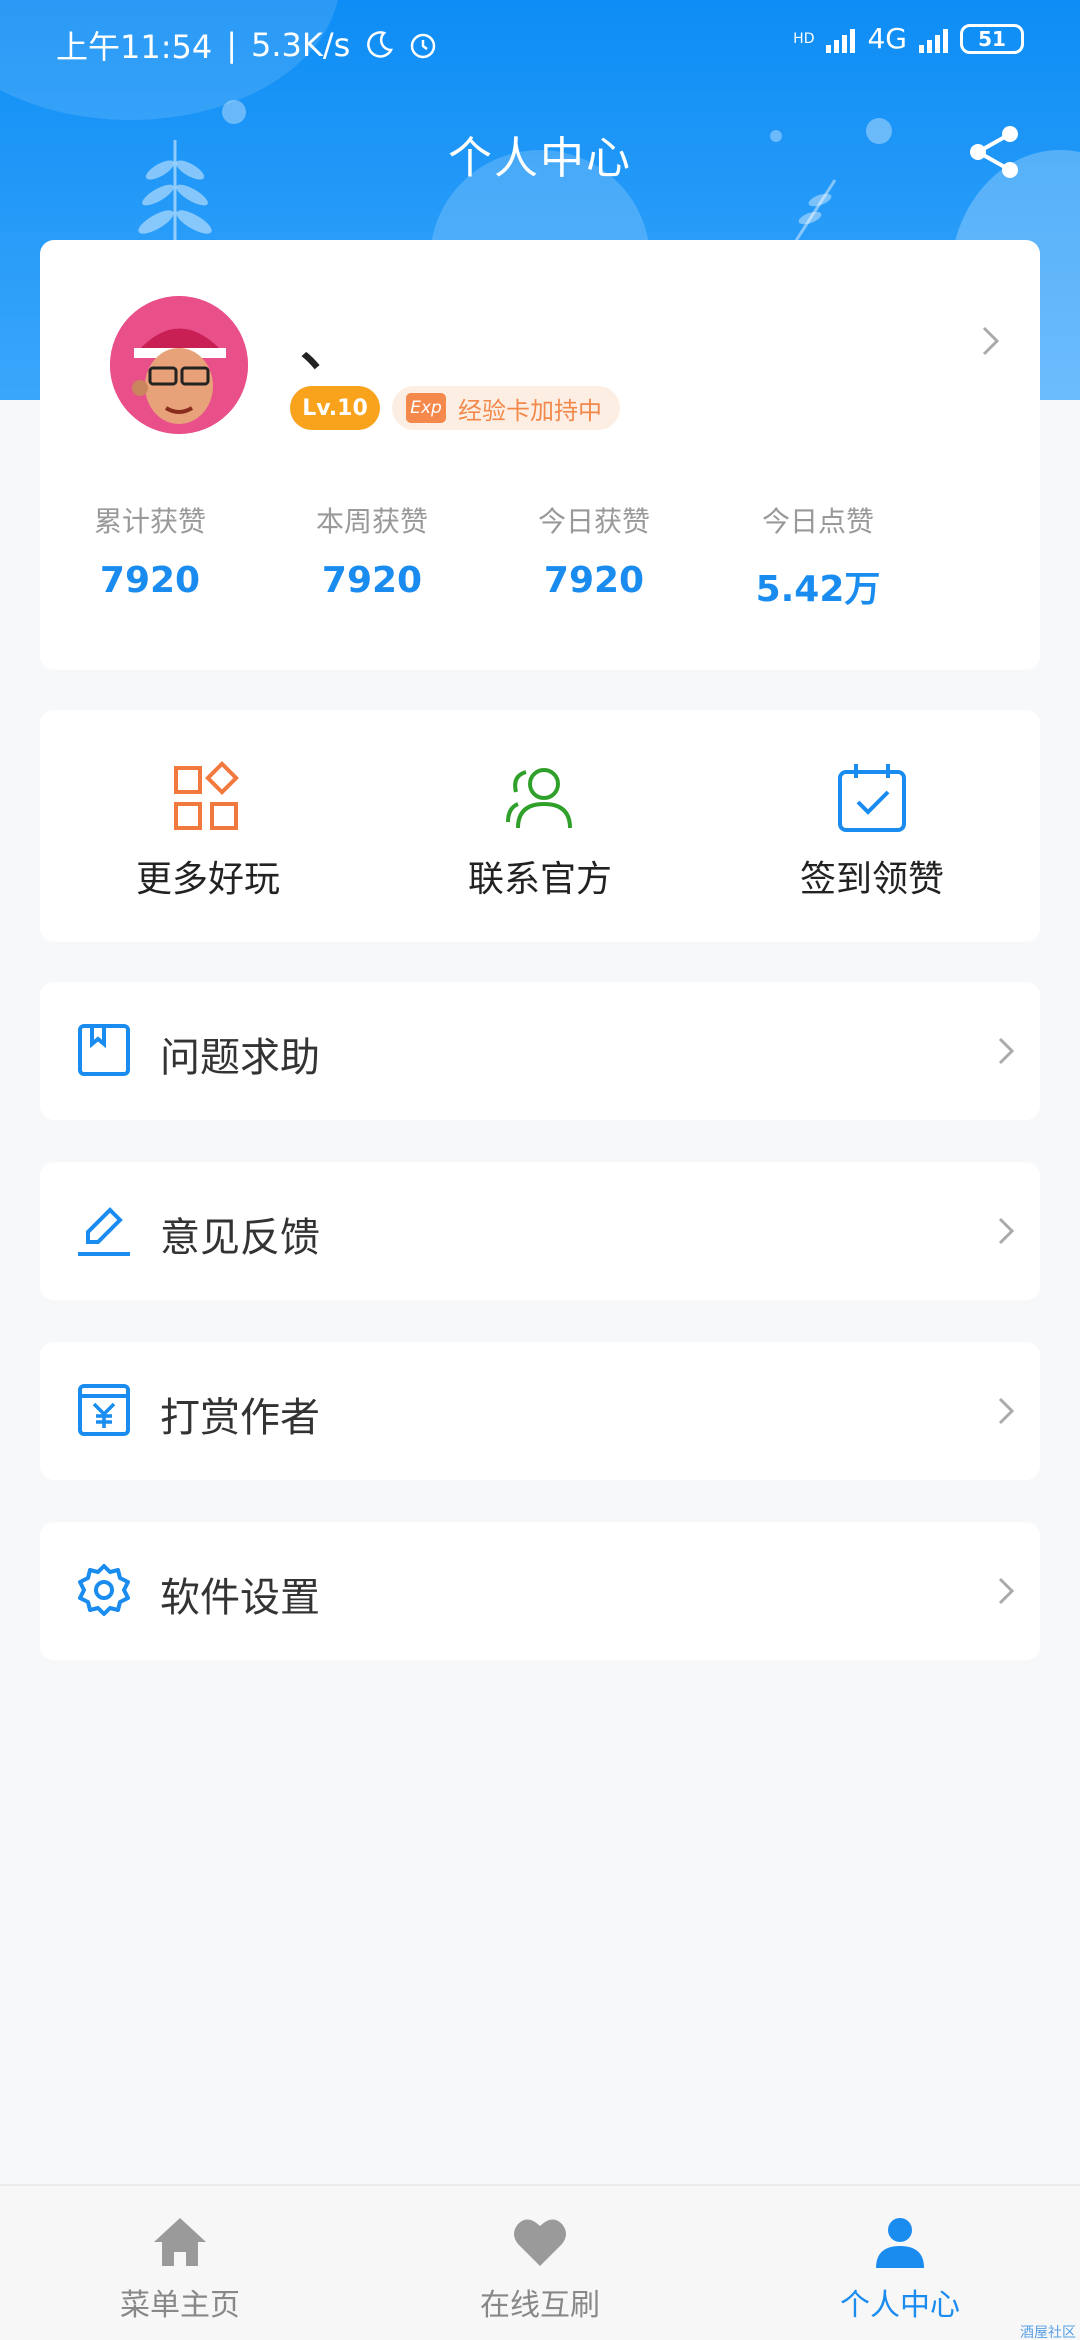  I want to click on status-net-speed: 5.3K/s, so click(301, 45).